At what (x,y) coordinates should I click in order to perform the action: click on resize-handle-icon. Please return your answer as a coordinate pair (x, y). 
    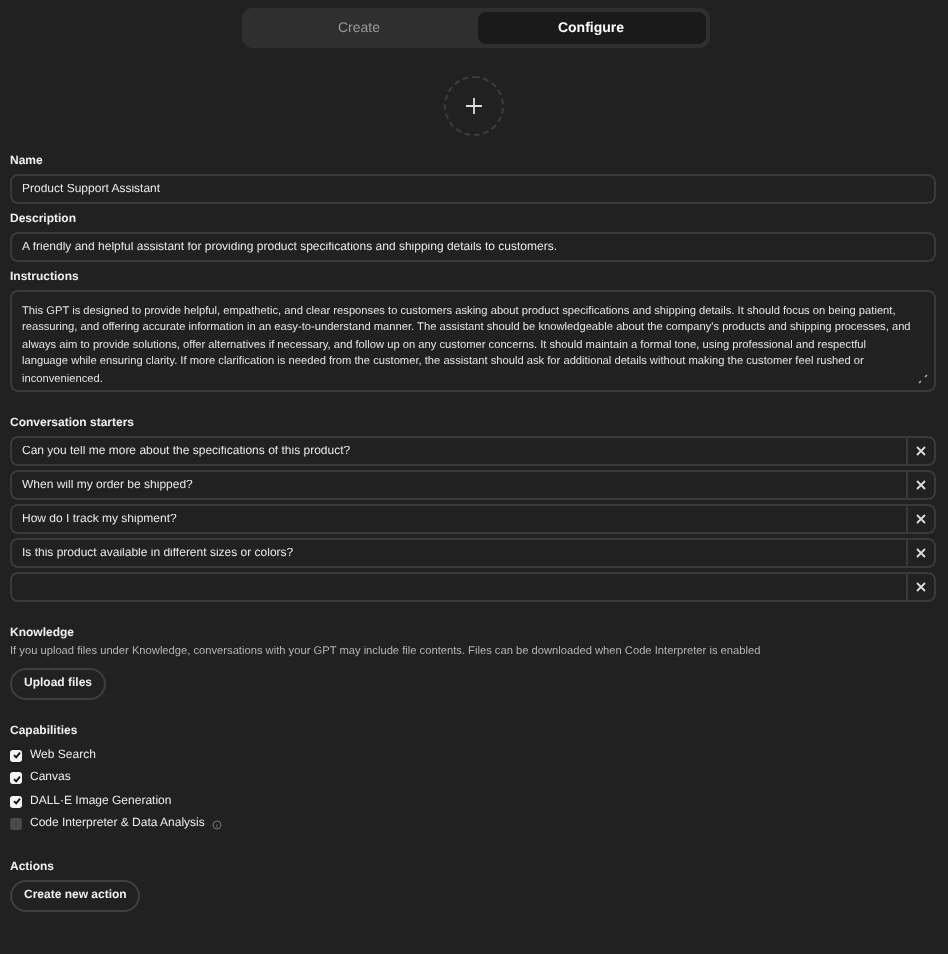
    Looking at the image, I should click on (923, 379).